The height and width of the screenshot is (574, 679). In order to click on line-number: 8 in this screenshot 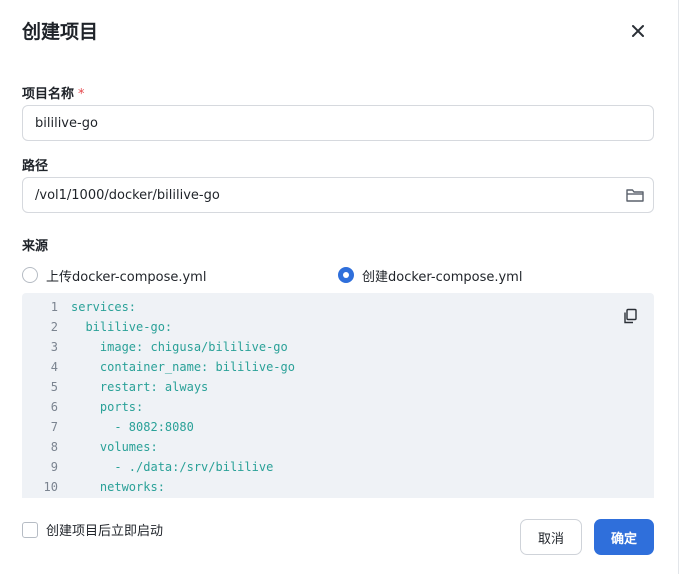, I will do `click(54, 447)`.